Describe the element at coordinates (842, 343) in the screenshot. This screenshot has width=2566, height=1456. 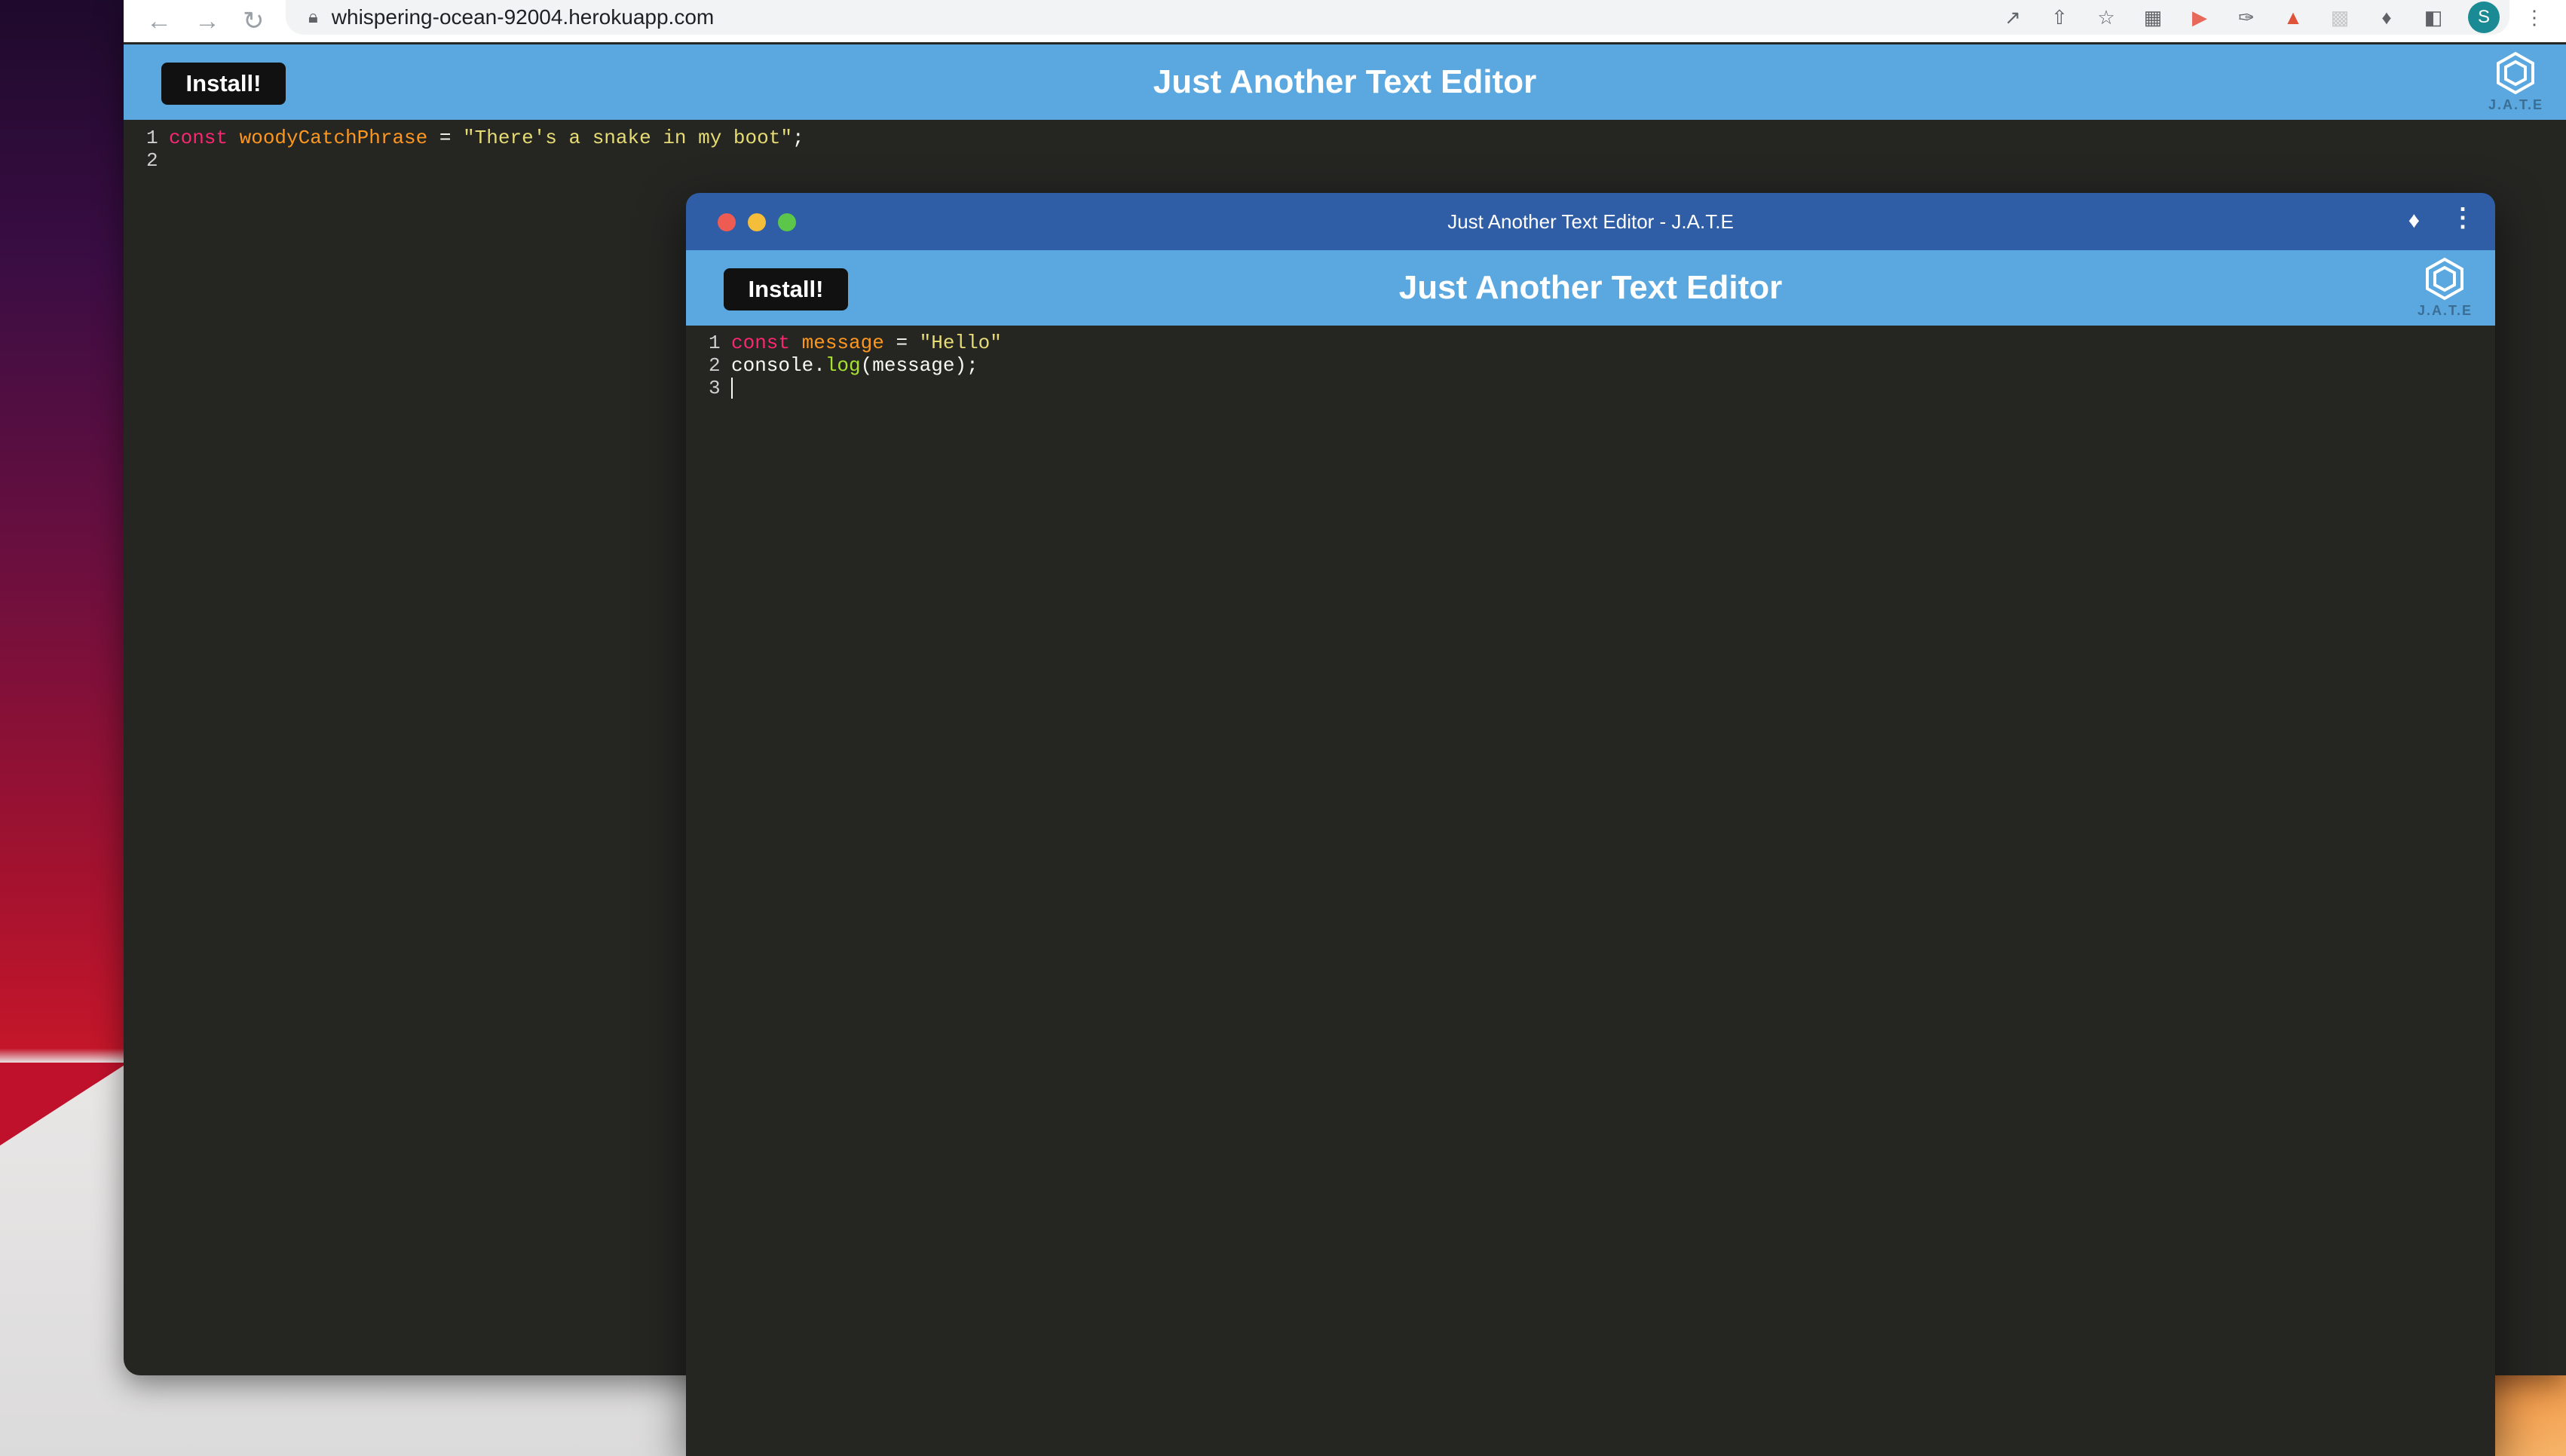
I see `variable-token: message` at that location.